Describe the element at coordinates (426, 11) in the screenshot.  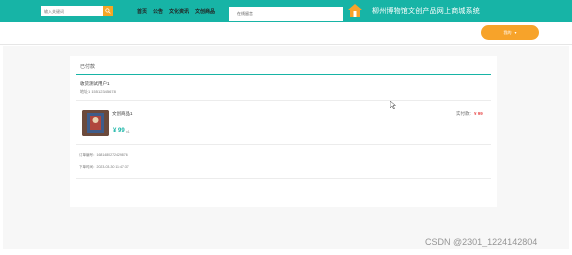
I see `site-title: 柳州博物馆文创产品网上商城系统` at that location.